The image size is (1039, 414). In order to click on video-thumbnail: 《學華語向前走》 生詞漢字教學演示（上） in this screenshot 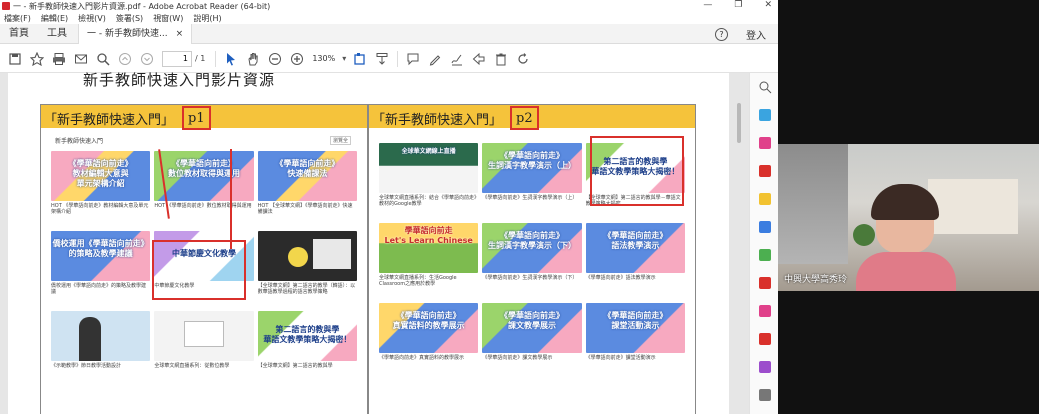, I will do `click(532, 168)`.